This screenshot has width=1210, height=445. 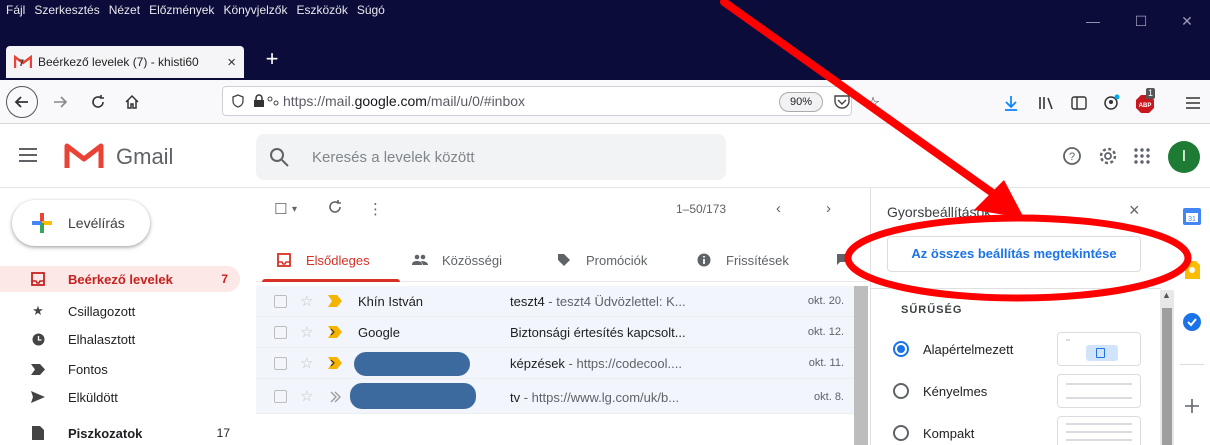 I want to click on help-icon: ?, so click(x=1072, y=156).